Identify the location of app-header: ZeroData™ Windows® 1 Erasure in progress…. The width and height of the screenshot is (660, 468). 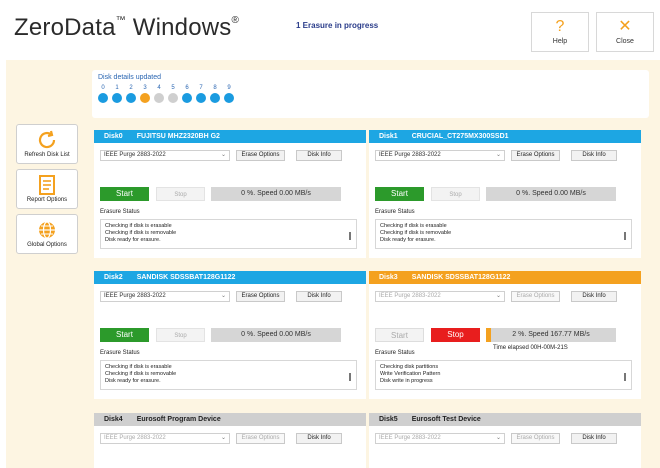
(330, 27).